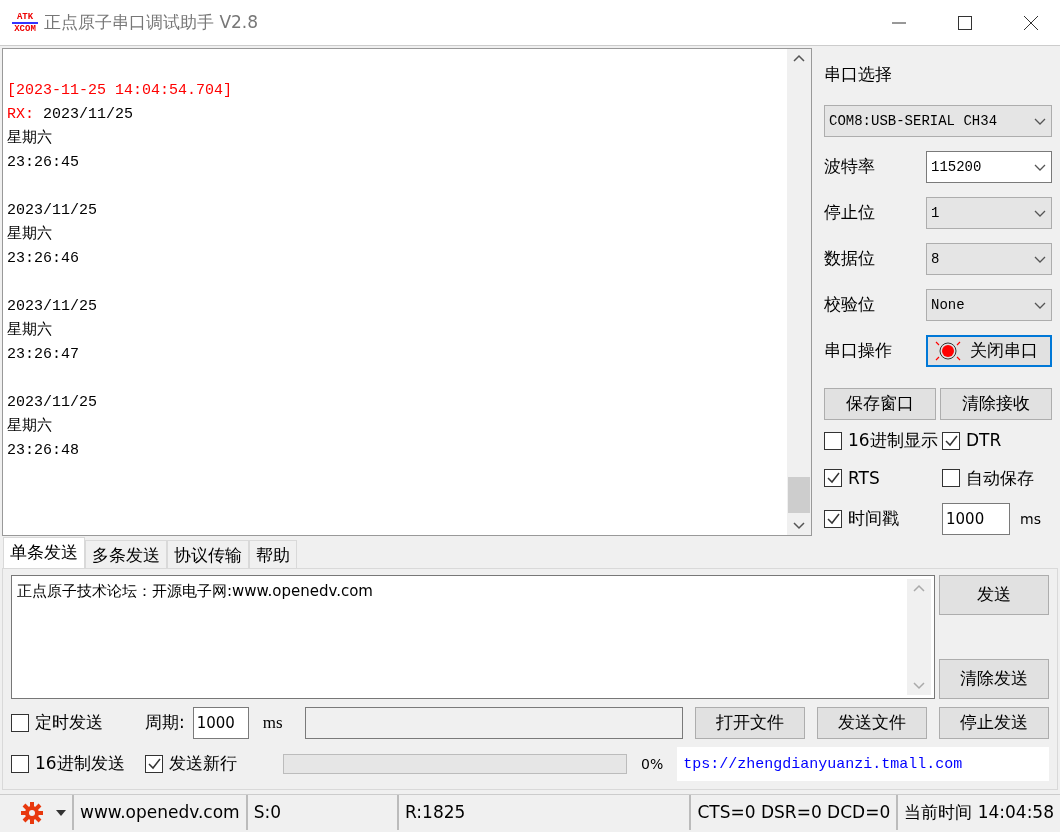 This screenshot has width=1060, height=832. Describe the element at coordinates (799, 292) in the screenshot. I see `scrollbar` at that location.